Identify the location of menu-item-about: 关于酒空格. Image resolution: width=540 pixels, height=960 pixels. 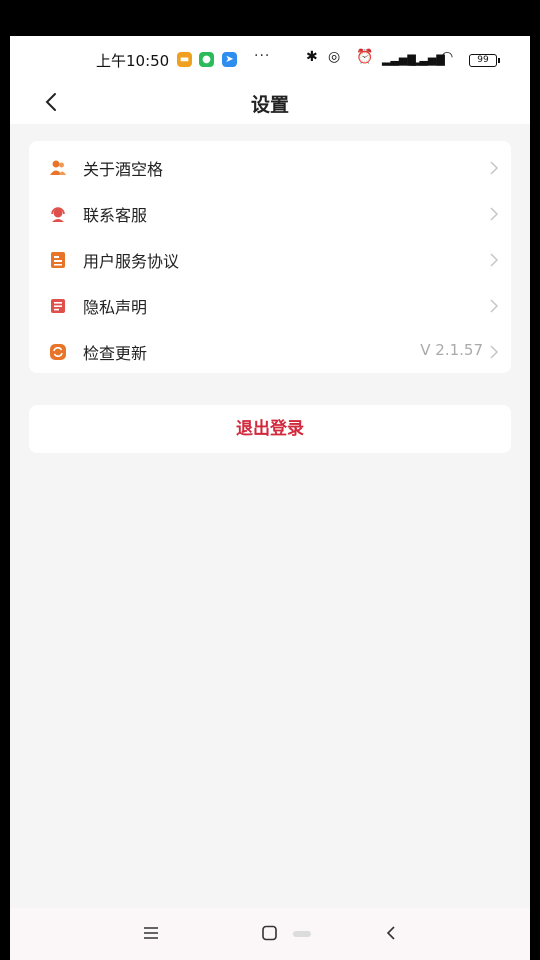
(270, 168).